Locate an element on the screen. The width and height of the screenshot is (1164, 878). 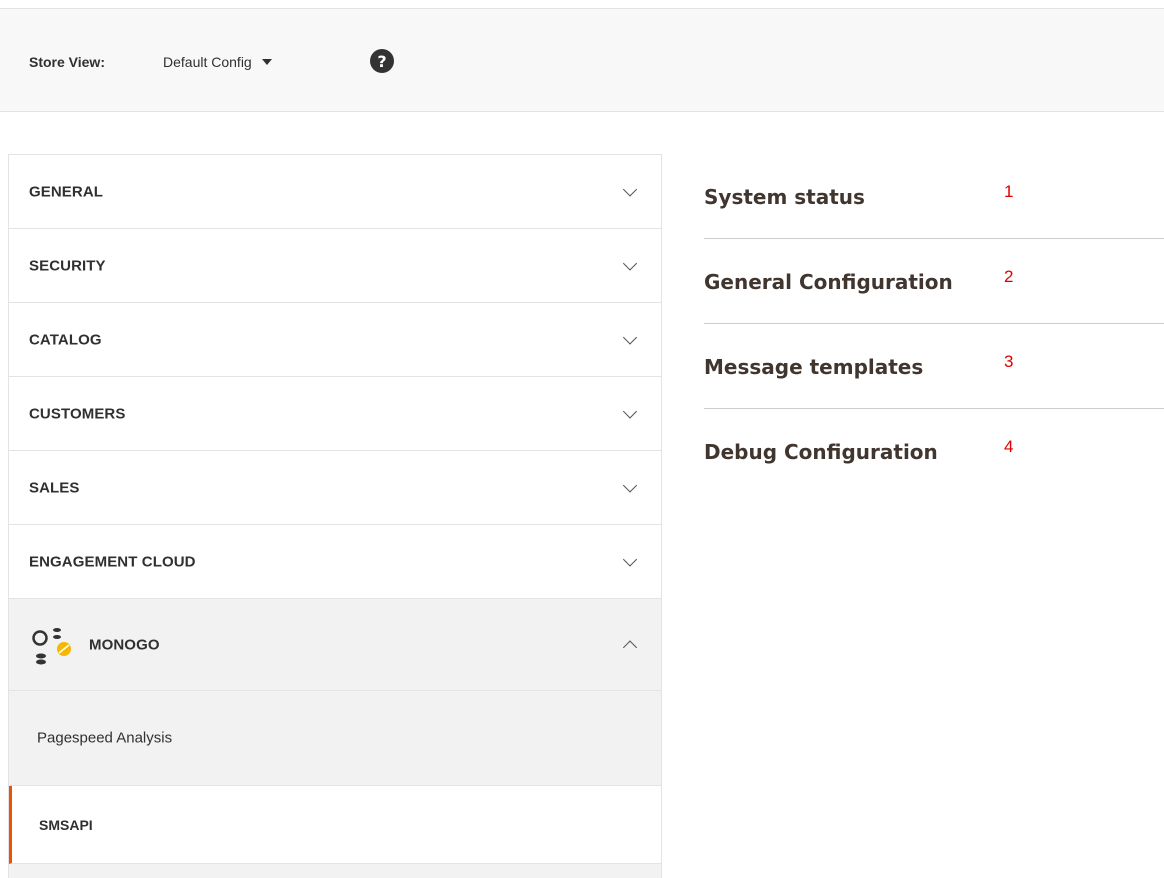
nav-item-general: GENERAL is located at coordinates (335, 192).